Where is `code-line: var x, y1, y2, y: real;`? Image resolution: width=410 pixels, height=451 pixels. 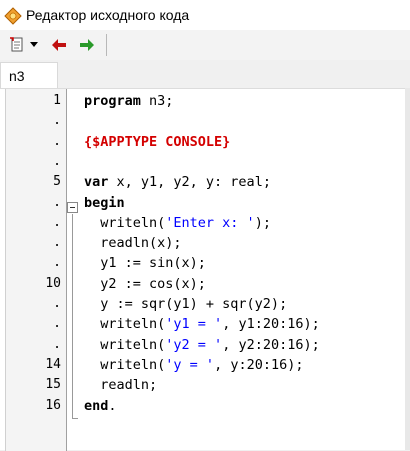 code-line: var x, y1, y2, y: real; is located at coordinates (177, 182).